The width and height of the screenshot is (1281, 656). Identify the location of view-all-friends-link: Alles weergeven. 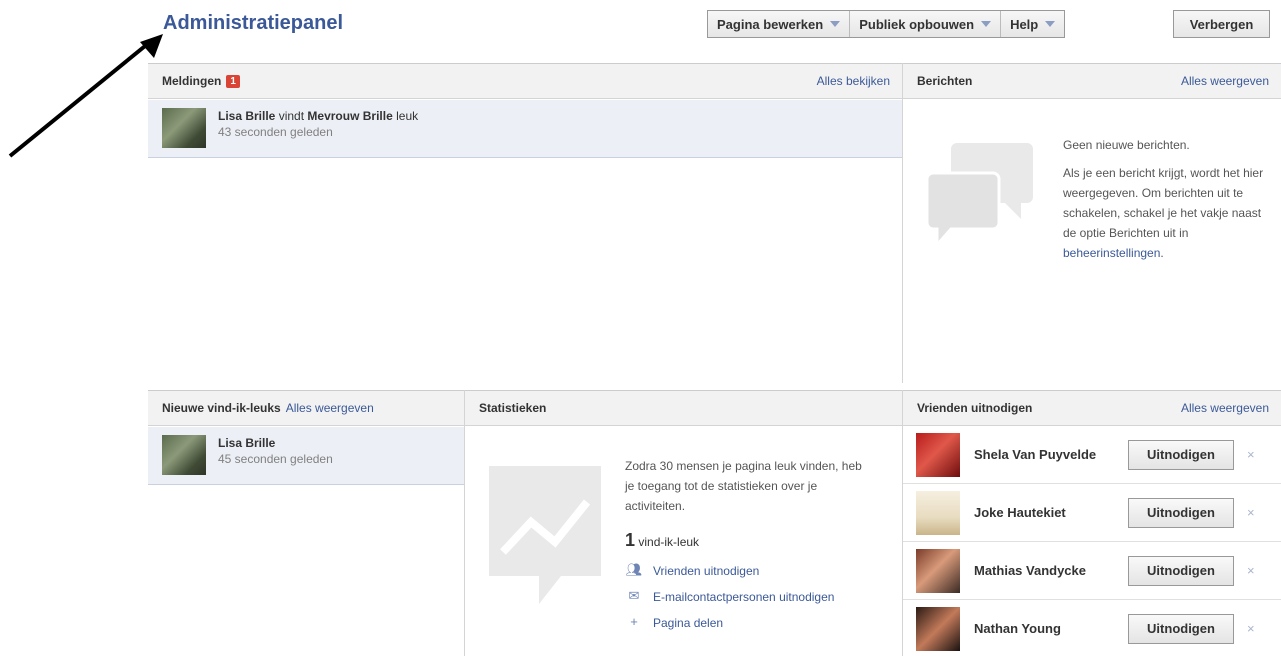
(1225, 408).